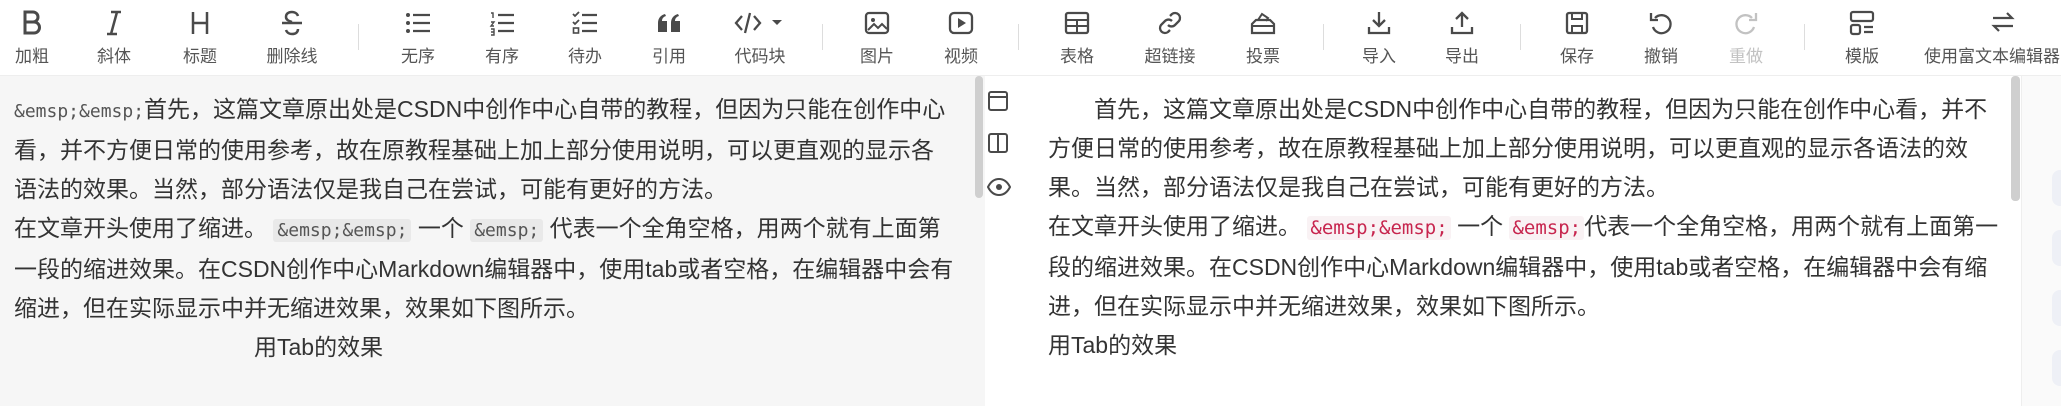 This screenshot has height=406, width=2061. Describe the element at coordinates (2003, 23) in the screenshot. I see `switch-editor-icon` at that location.